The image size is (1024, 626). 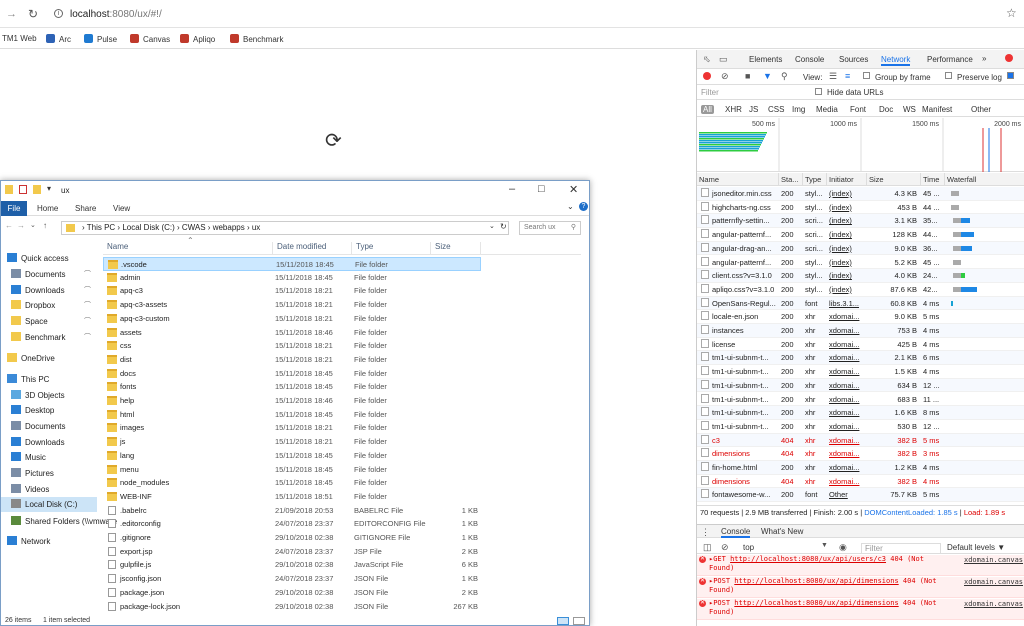 I want to click on filter-type-ws: WS, so click(x=909, y=109).